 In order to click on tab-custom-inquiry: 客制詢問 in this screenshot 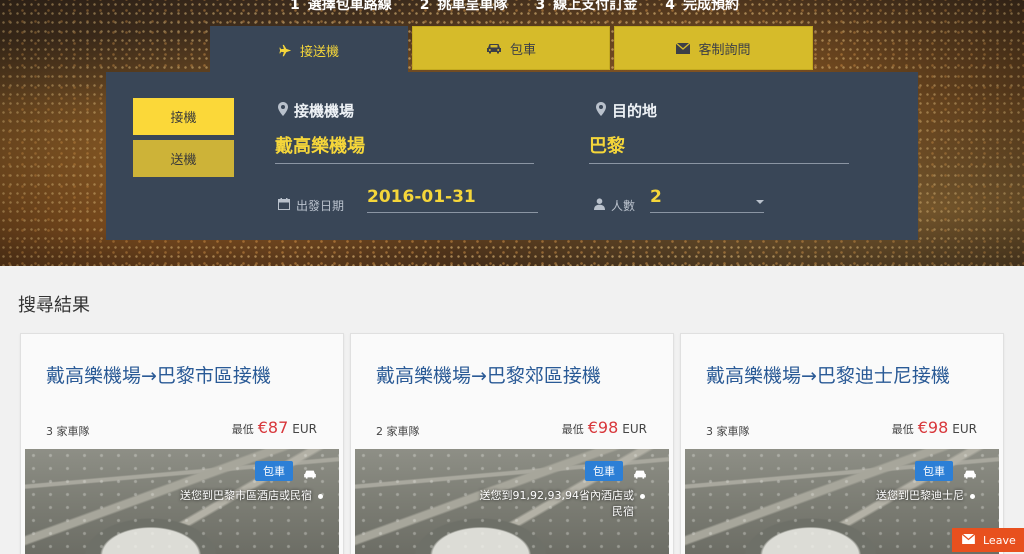, I will do `click(713, 48)`.